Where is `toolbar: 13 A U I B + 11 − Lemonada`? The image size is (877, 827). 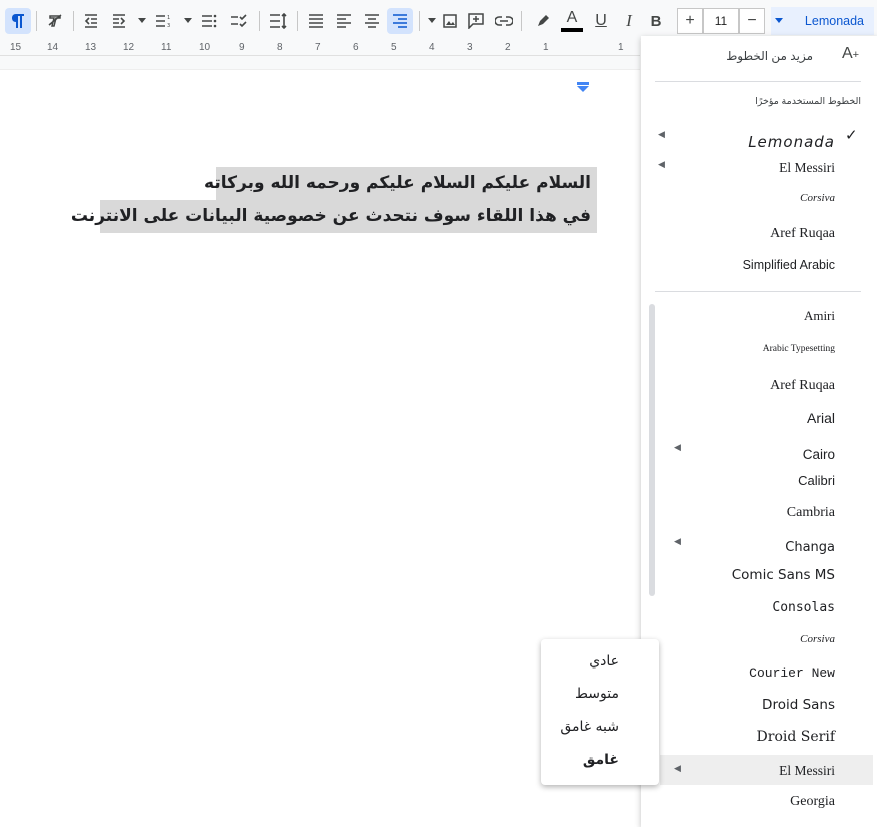
toolbar: 13 A U I B + 11 − Lemonada is located at coordinates (438, 20).